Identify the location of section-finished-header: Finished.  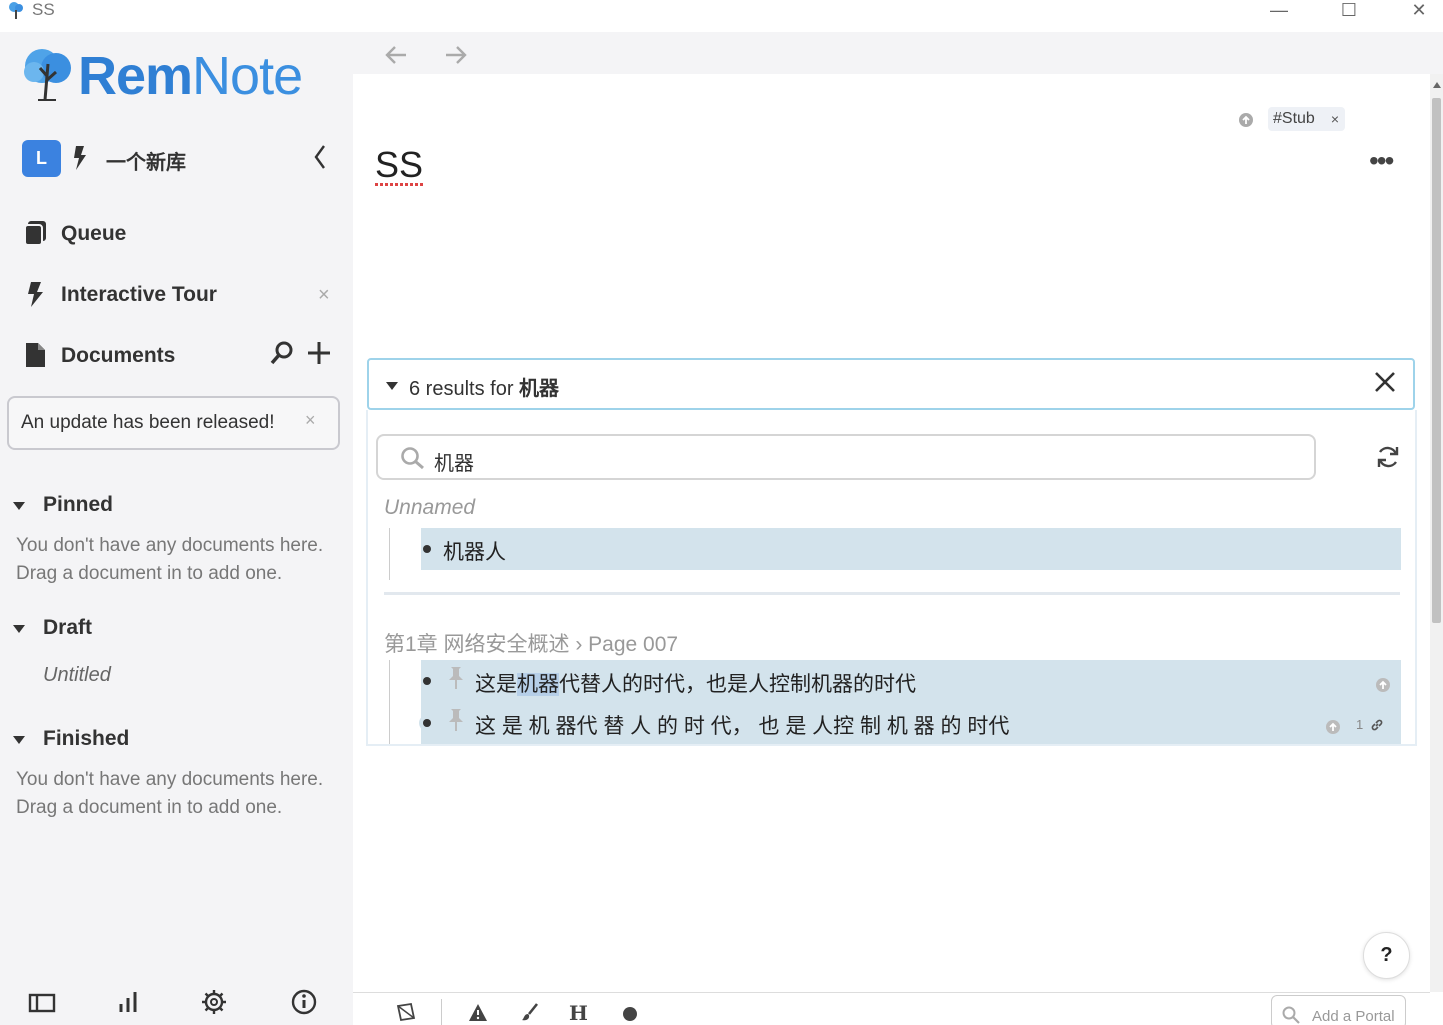
(162, 740).